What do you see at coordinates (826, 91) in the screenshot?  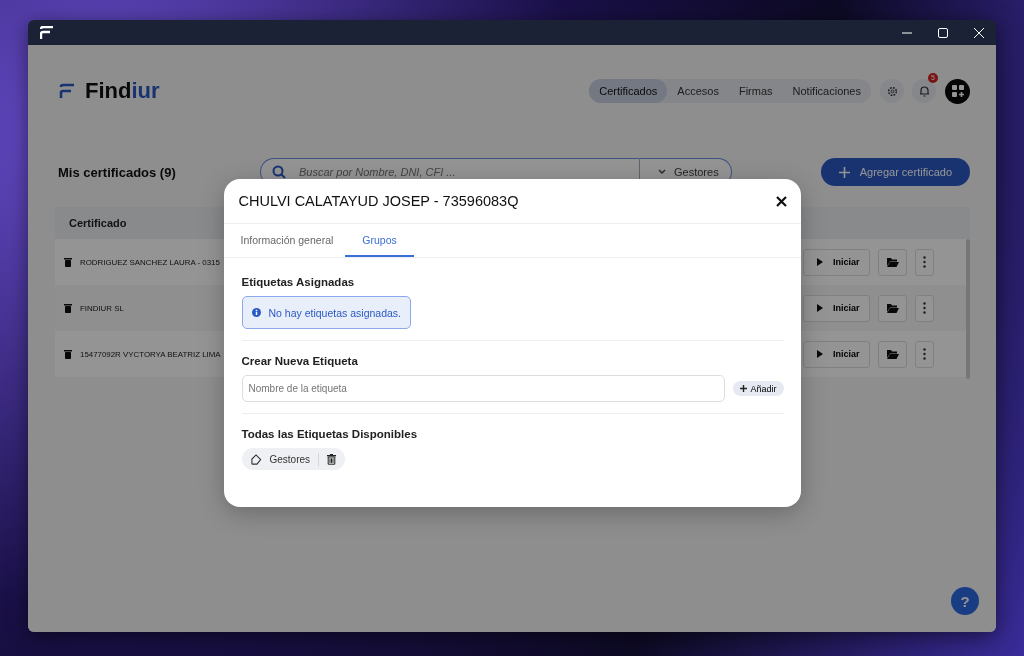 I see `nav-tab: Notificaciones` at bounding box center [826, 91].